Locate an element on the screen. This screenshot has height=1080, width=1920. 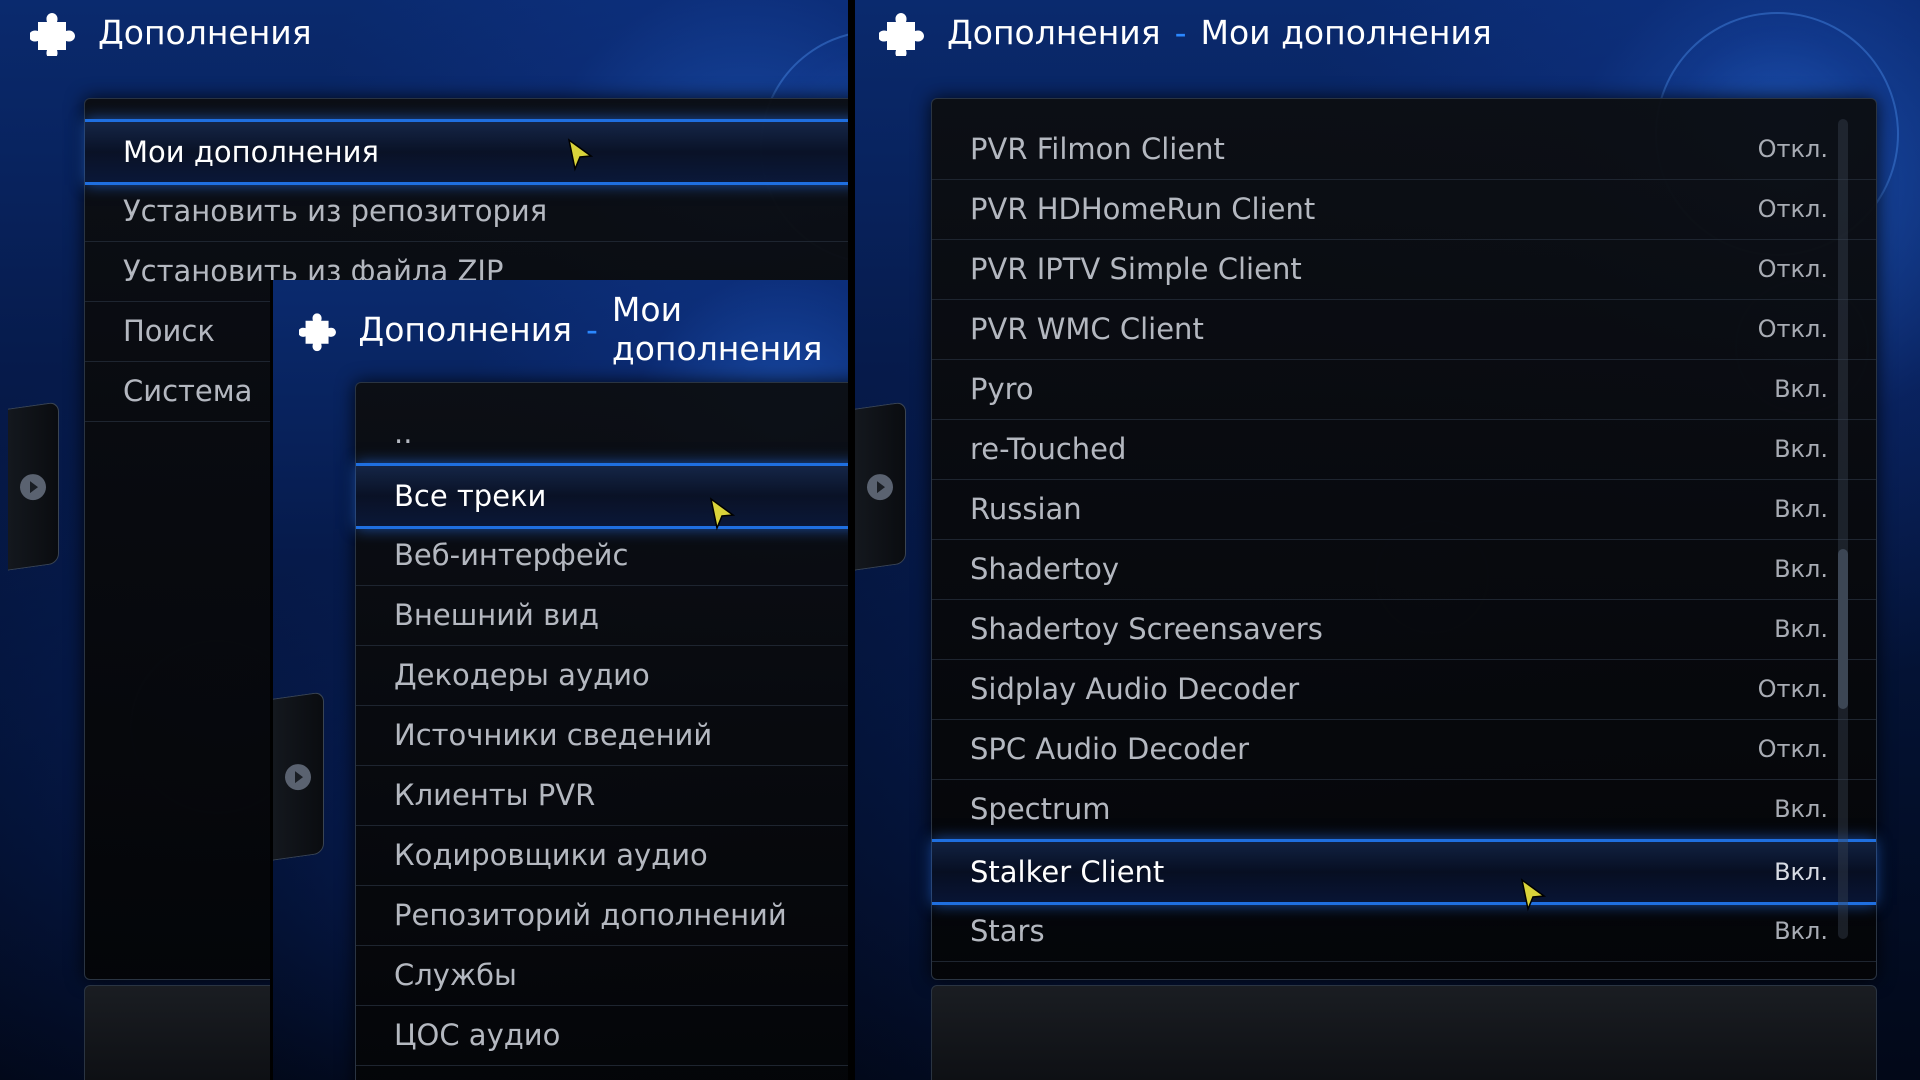
list-item: ЦОС аудио is located at coordinates (602, 1035).